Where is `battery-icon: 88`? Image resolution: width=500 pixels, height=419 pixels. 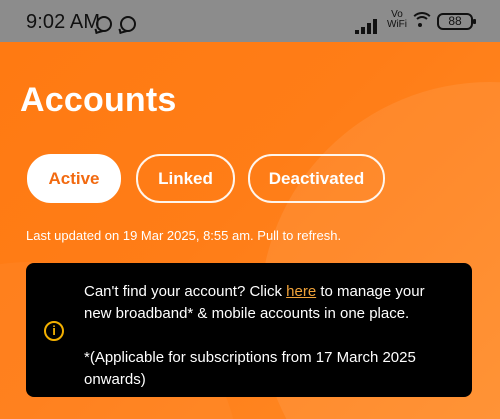 battery-icon: 88 is located at coordinates (456, 21).